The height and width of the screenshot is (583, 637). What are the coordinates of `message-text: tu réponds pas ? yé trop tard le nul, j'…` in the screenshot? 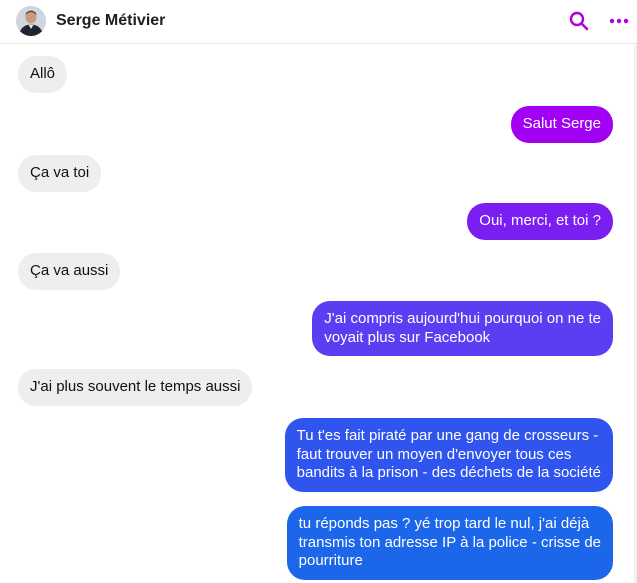 It's located at (444, 523).